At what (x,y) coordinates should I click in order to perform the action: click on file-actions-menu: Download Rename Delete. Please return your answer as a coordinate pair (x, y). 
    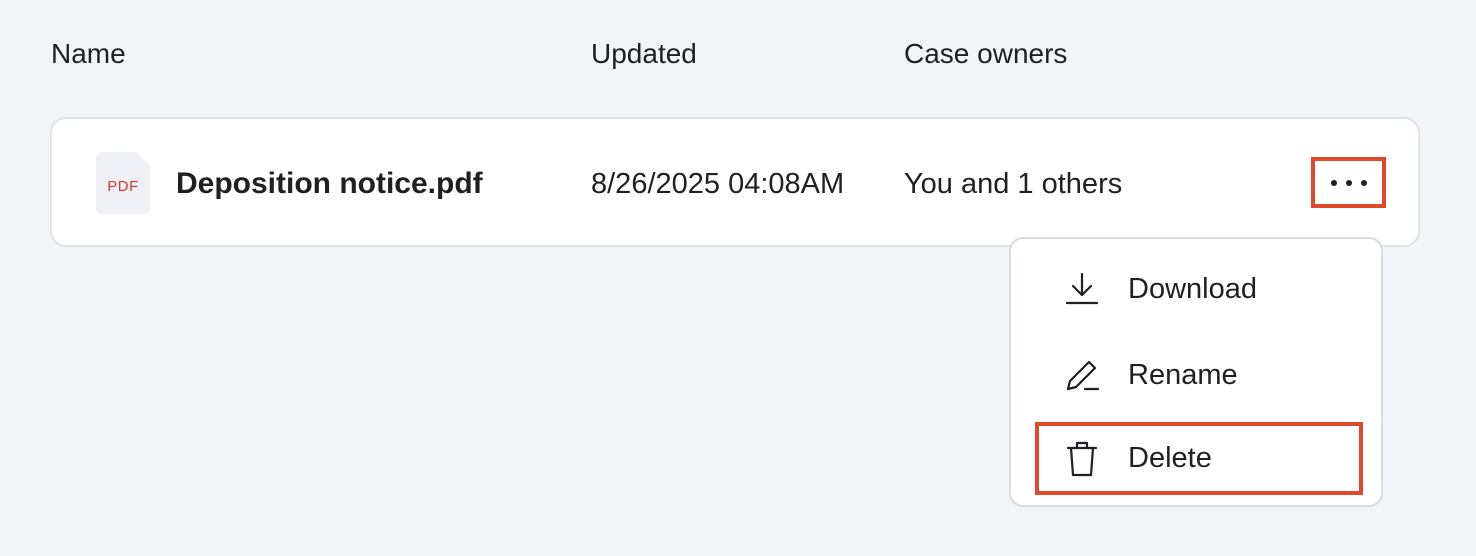
    Looking at the image, I should click on (1196, 372).